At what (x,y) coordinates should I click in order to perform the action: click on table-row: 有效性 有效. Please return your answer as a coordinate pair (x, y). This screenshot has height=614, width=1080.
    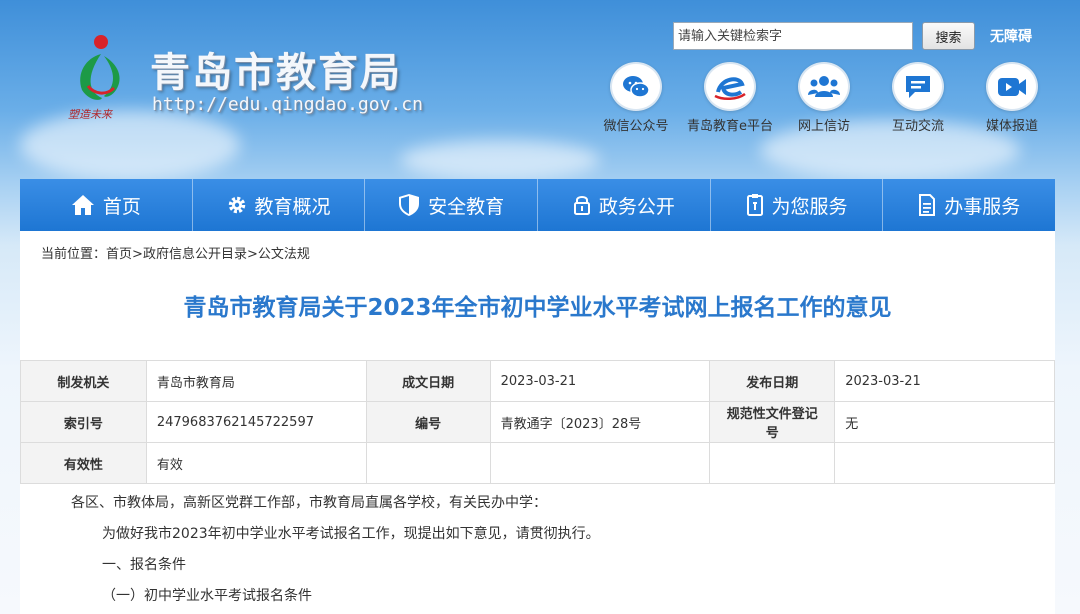
    Looking at the image, I should click on (537, 463).